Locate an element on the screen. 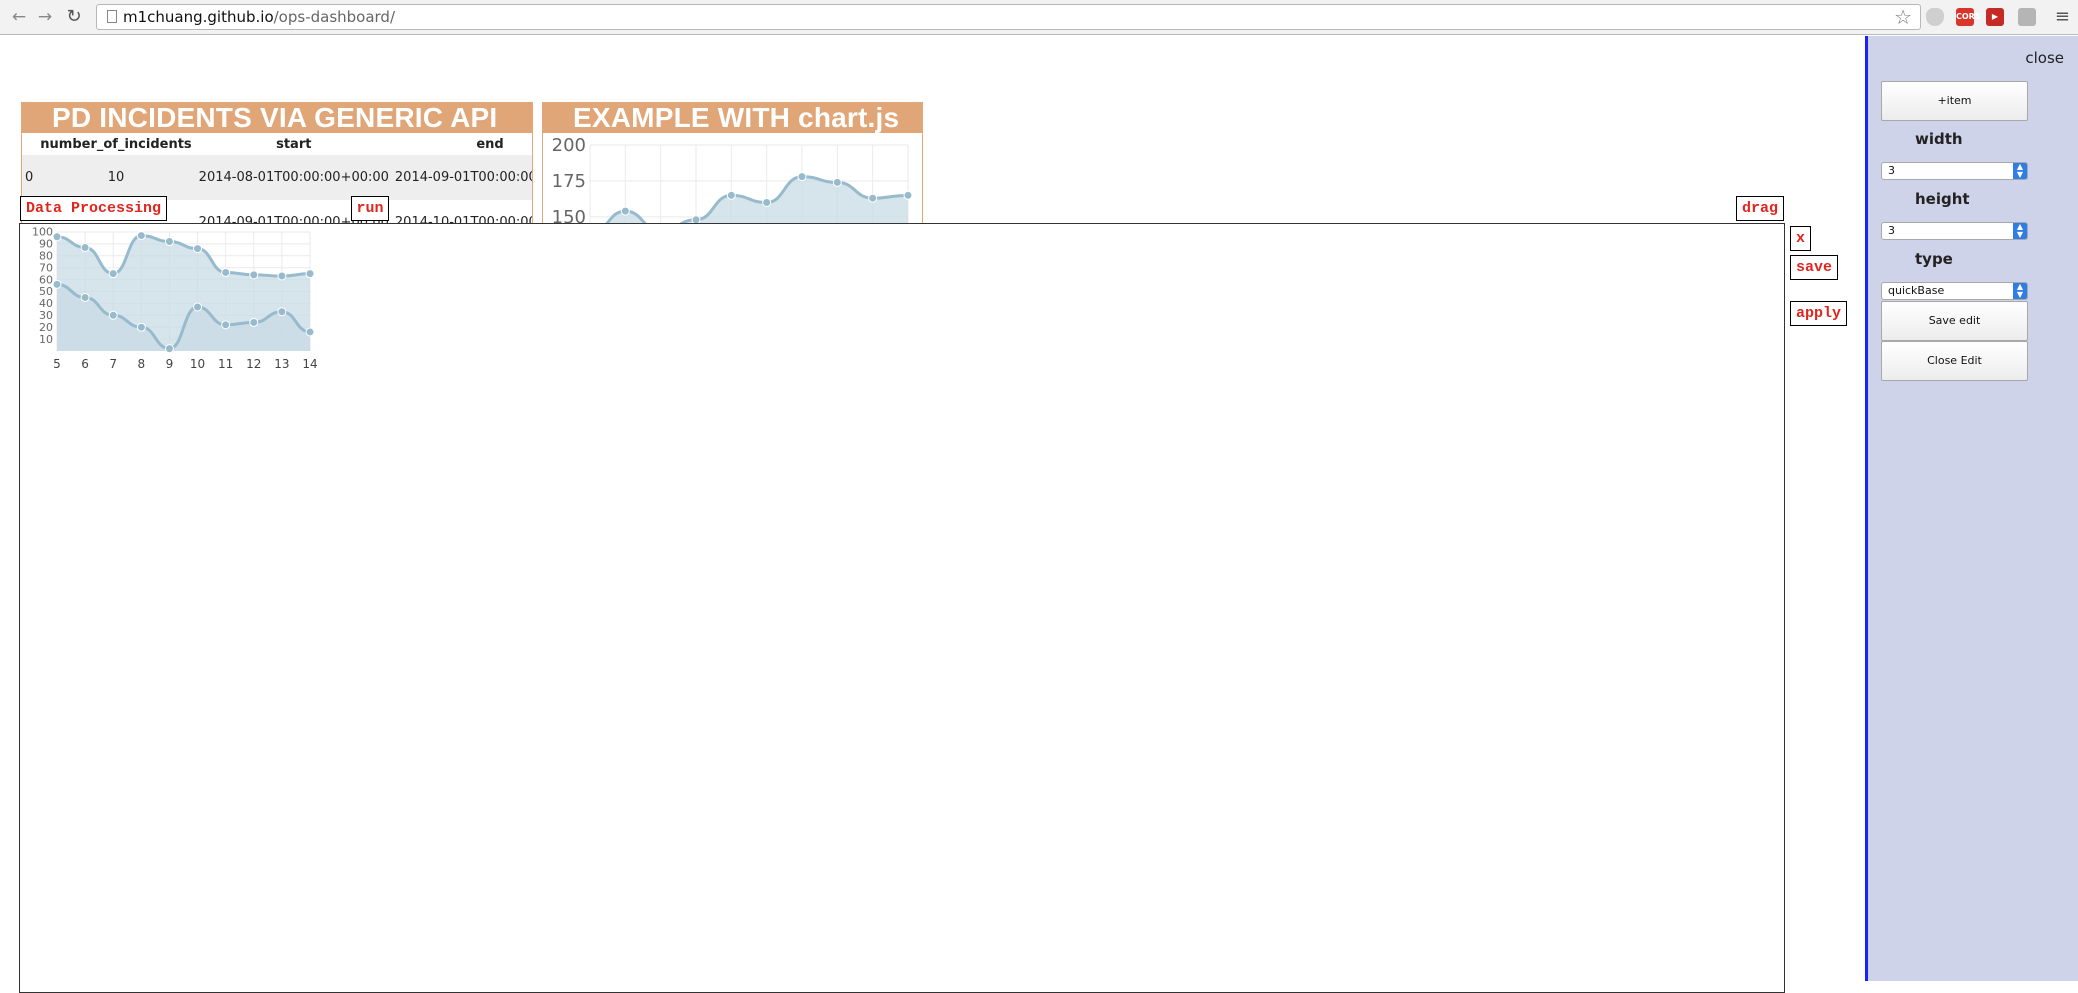 The image size is (2078, 993). chartjs-widget-title: EXAMPLE WITH chart.js is located at coordinates (732, 117).